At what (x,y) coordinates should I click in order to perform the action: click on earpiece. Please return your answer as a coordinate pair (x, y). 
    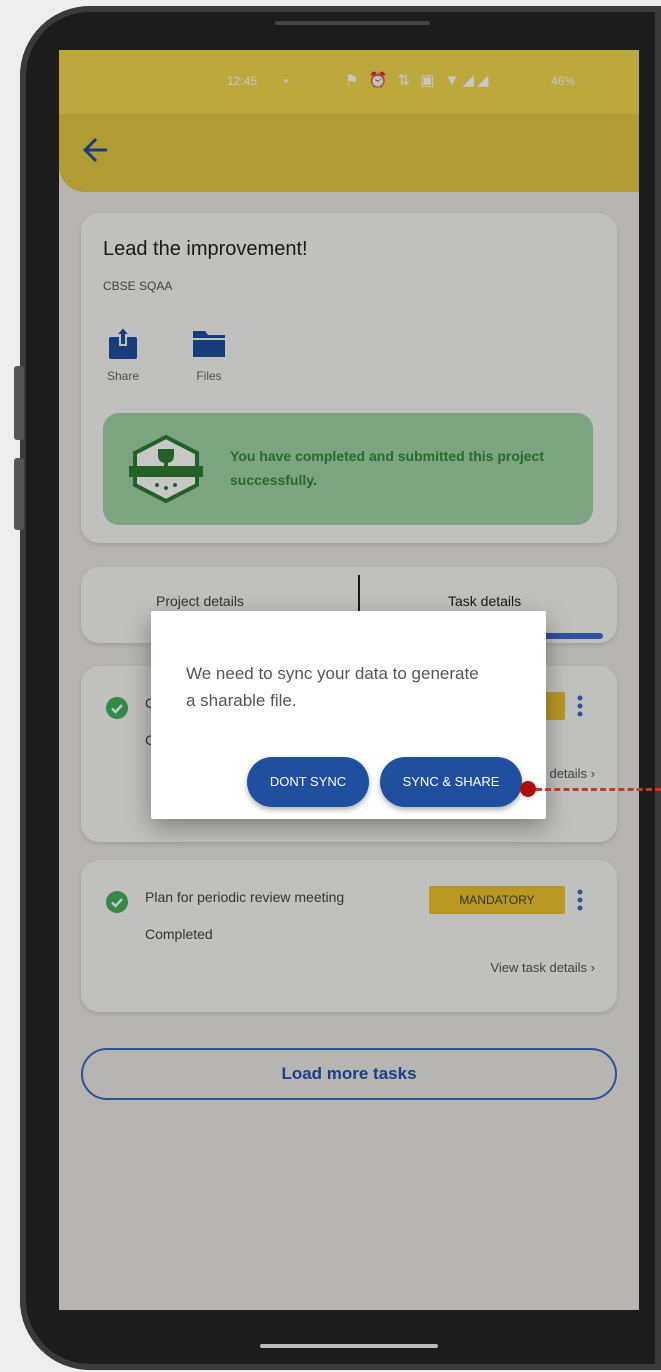
    Looking at the image, I should click on (352, 23).